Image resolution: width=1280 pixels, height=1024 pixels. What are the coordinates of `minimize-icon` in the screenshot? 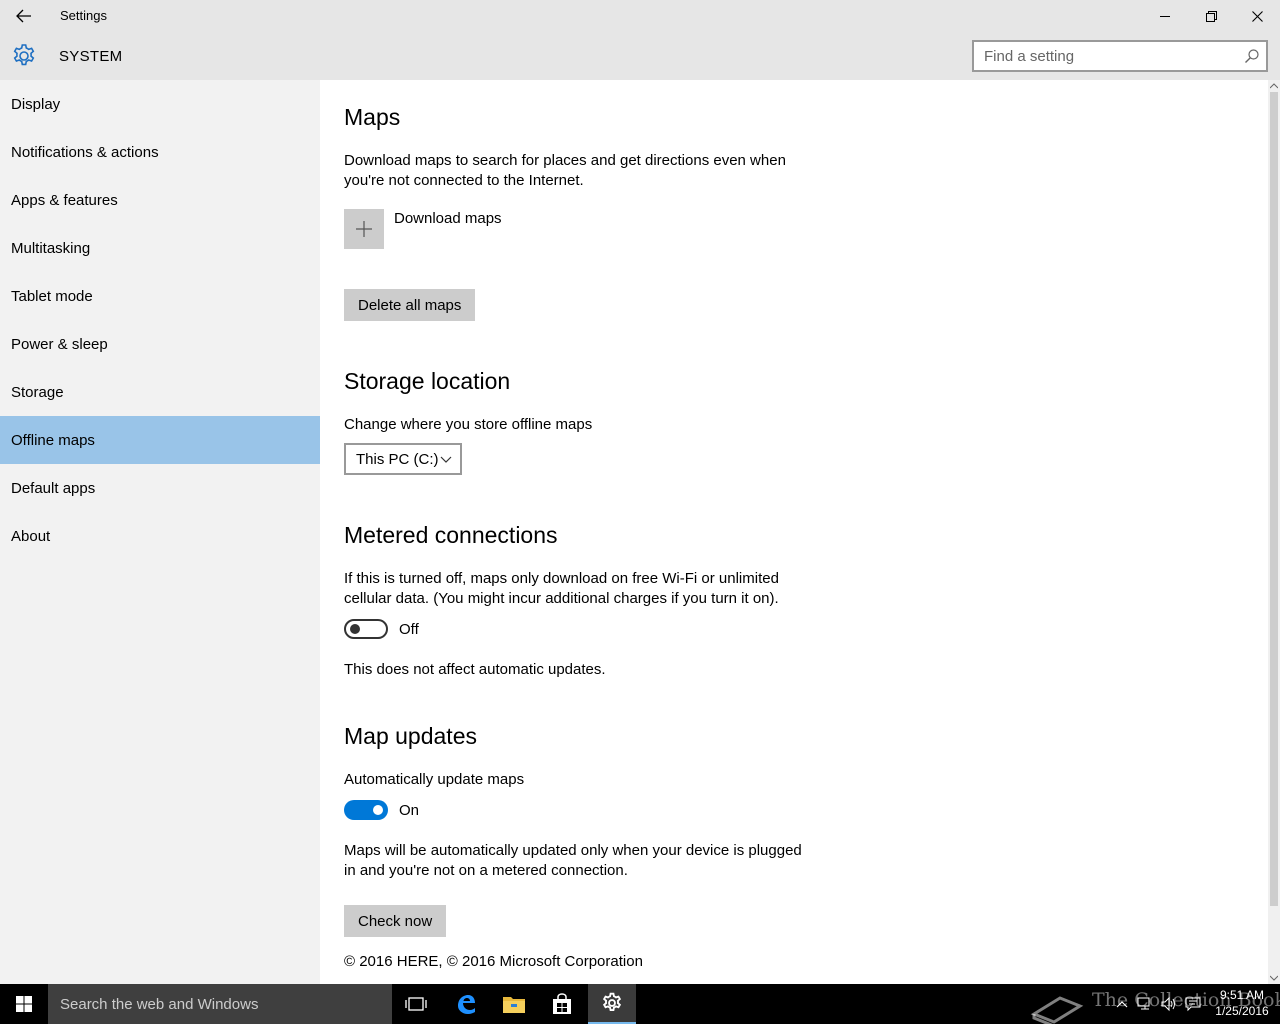 It's located at (1164, 16).